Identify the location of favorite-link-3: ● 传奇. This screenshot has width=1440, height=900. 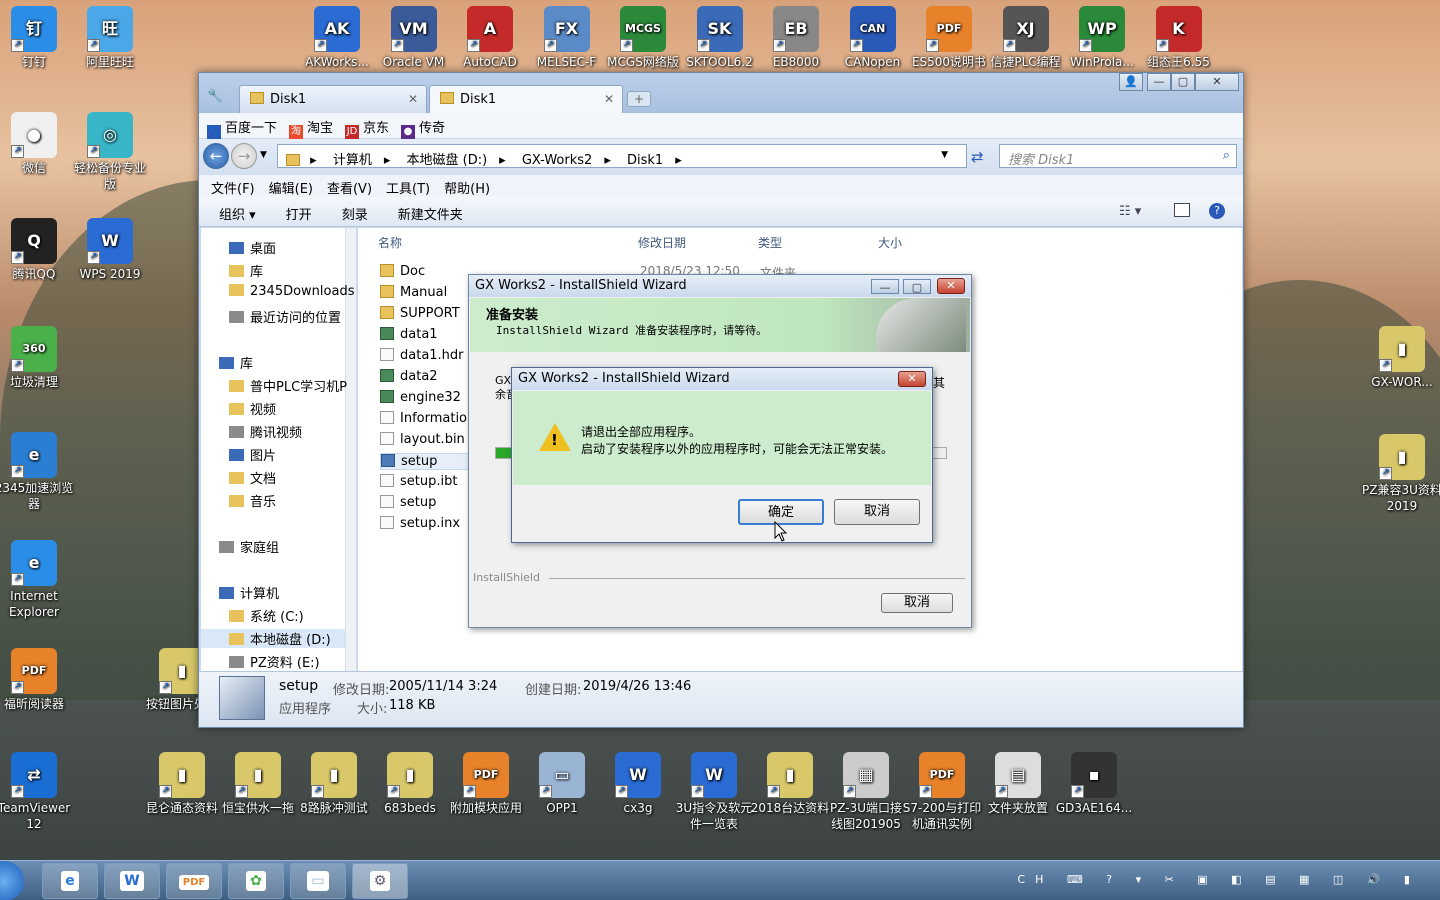
(423, 128).